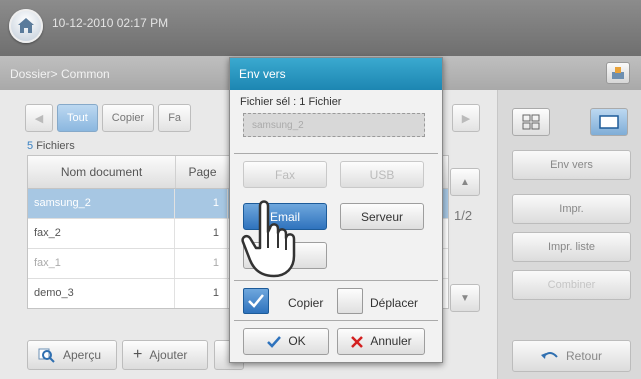 The image size is (641, 379). What do you see at coordinates (175, 118) in the screenshot?
I see `tab-fax: Fa` at bounding box center [175, 118].